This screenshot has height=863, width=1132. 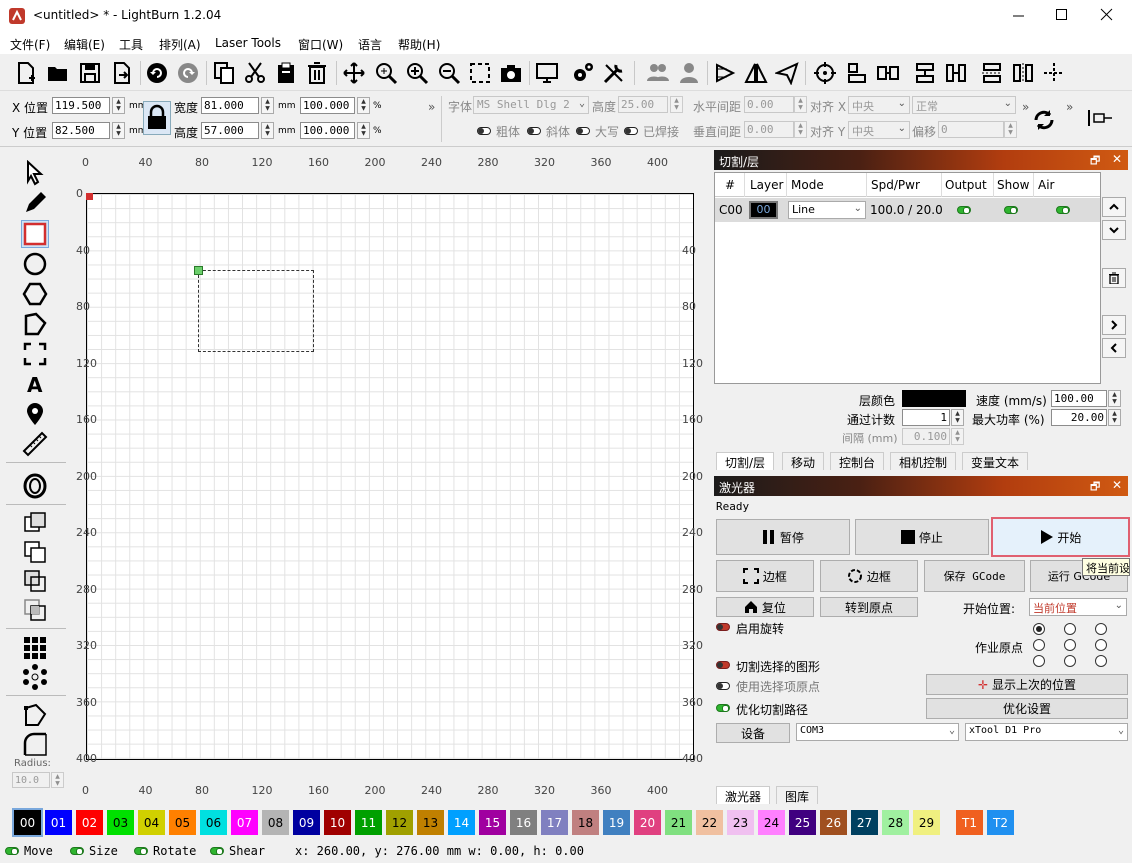 I want to click on palette-swatch-15: 15, so click(x=492, y=822).